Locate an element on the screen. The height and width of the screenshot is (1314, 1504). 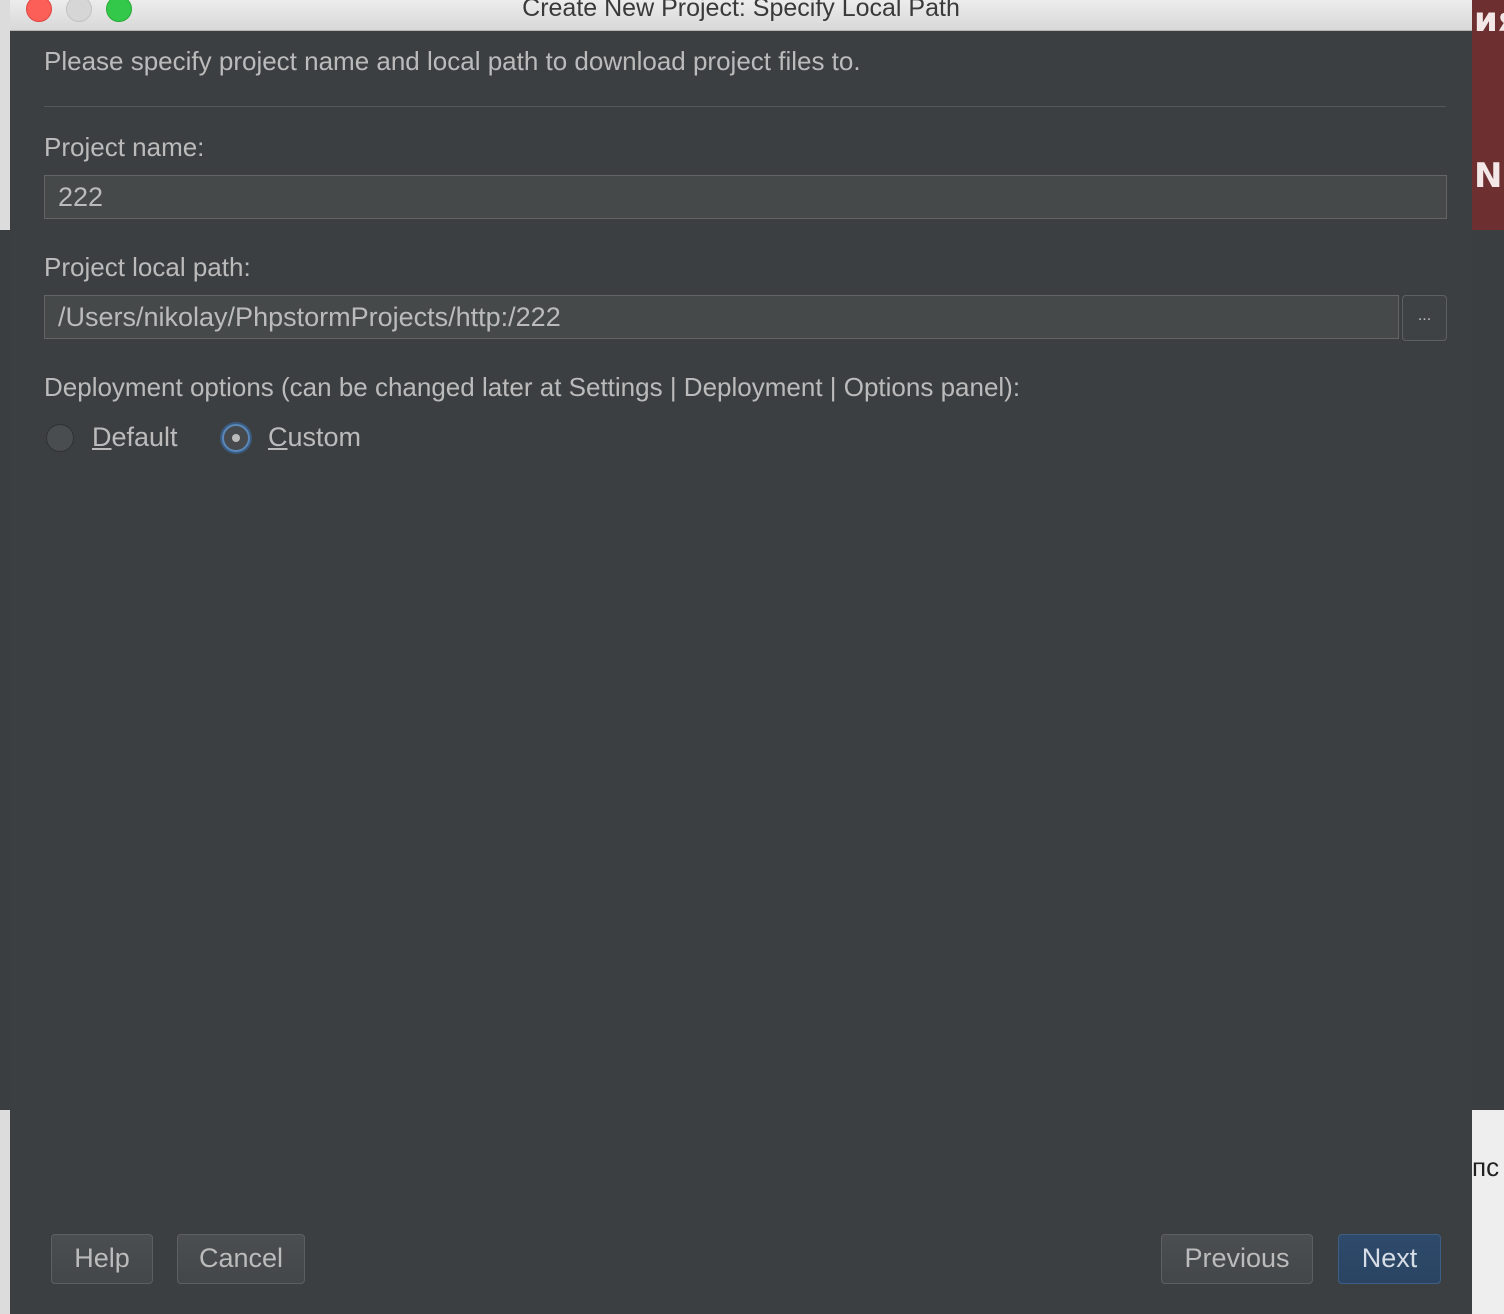
mnemonic-c: C is located at coordinates (278, 437).